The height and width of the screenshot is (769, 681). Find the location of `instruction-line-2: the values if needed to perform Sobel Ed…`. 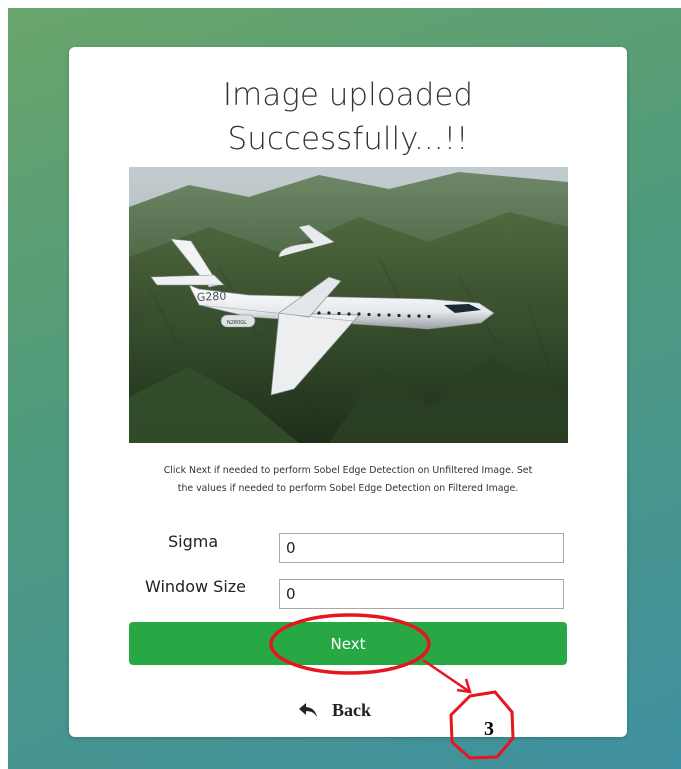

instruction-line-2: the values if needed to perform Sobel Ed… is located at coordinates (348, 488).